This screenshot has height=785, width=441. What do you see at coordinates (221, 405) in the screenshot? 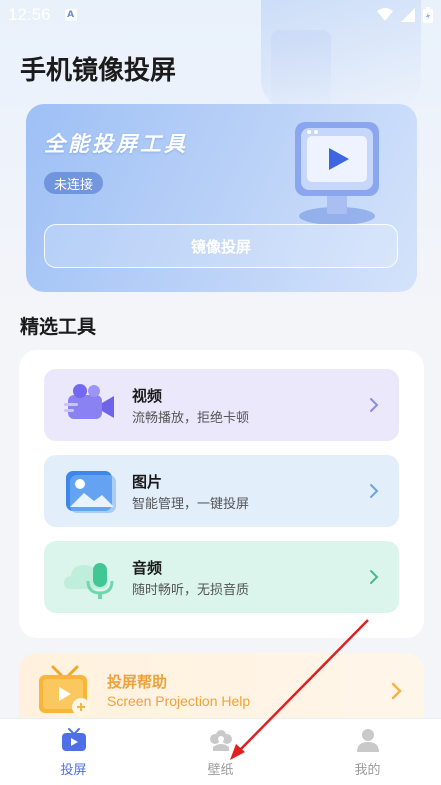
I see `tool-video: 视频 流畅播放，拒绝卡顿` at bounding box center [221, 405].